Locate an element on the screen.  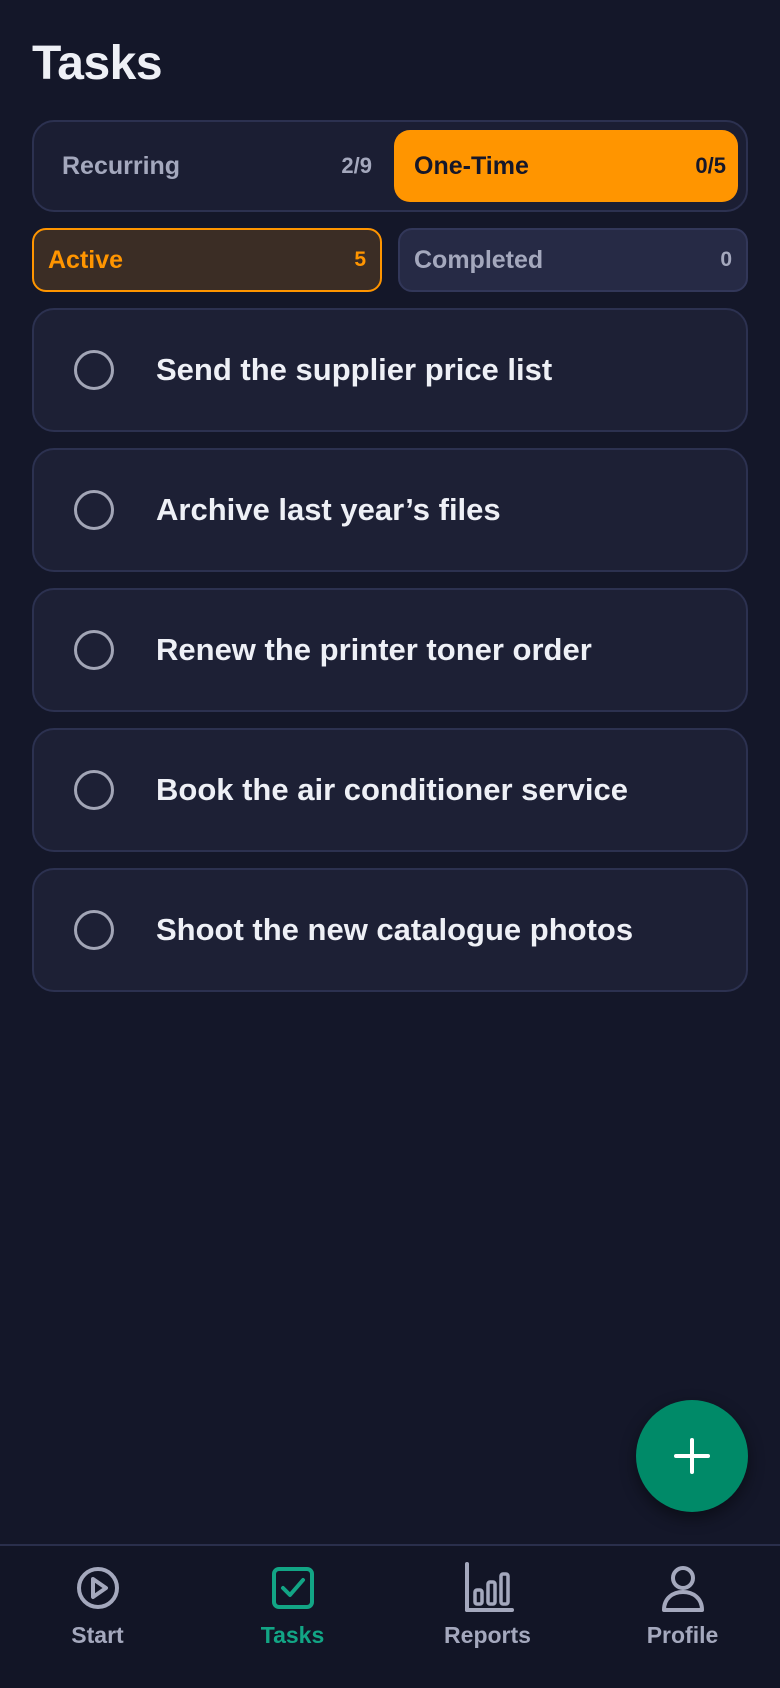
bottom-nav: Start Tasks Reports Profile is located at coordinates (390, 1616).